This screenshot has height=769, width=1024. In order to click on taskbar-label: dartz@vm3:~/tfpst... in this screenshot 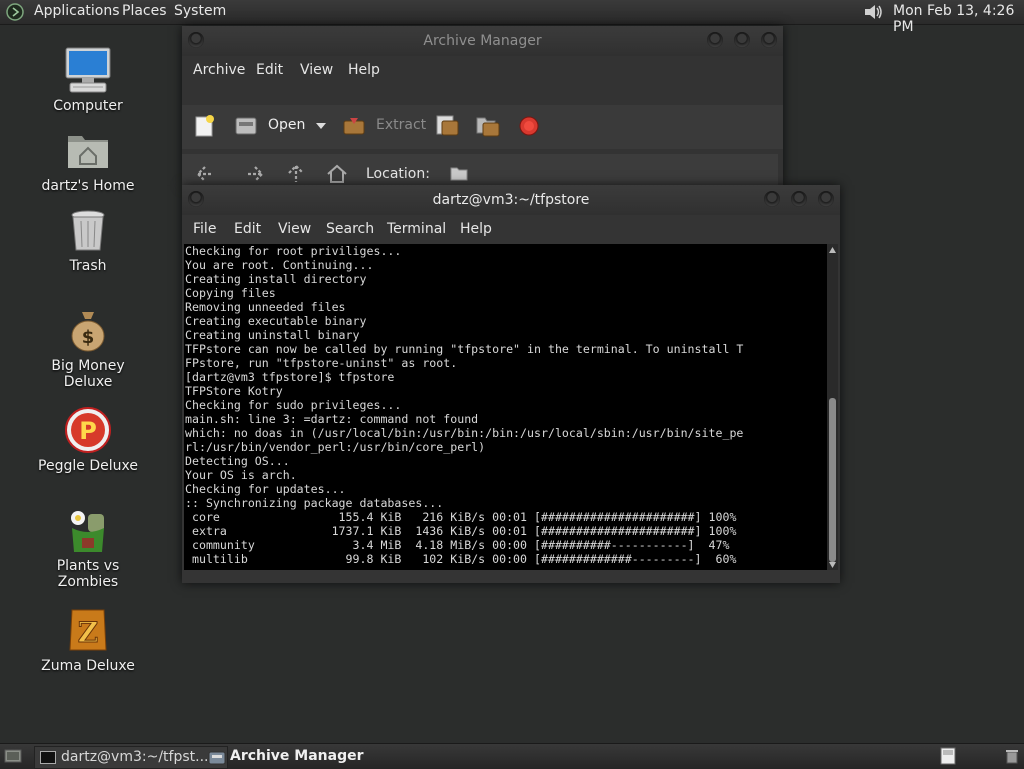, I will do `click(135, 757)`.